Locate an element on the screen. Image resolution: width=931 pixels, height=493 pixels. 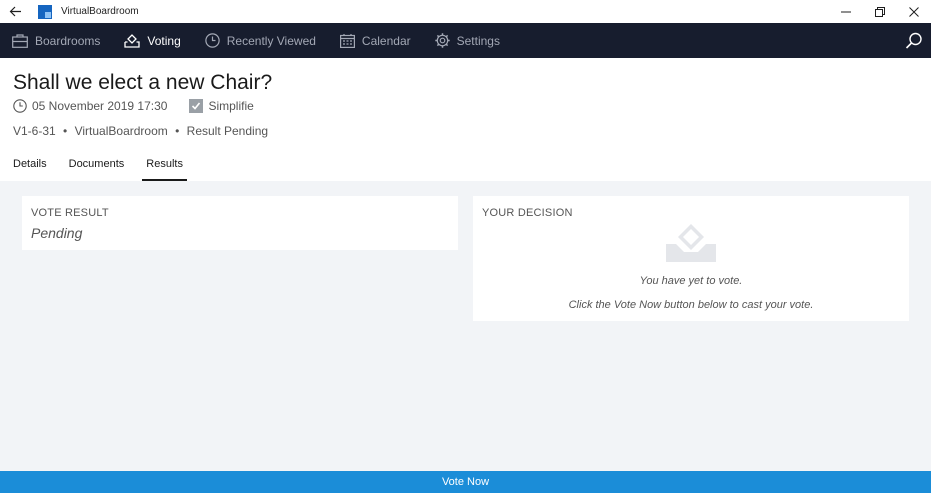
back-button is located at coordinates (15, 11).